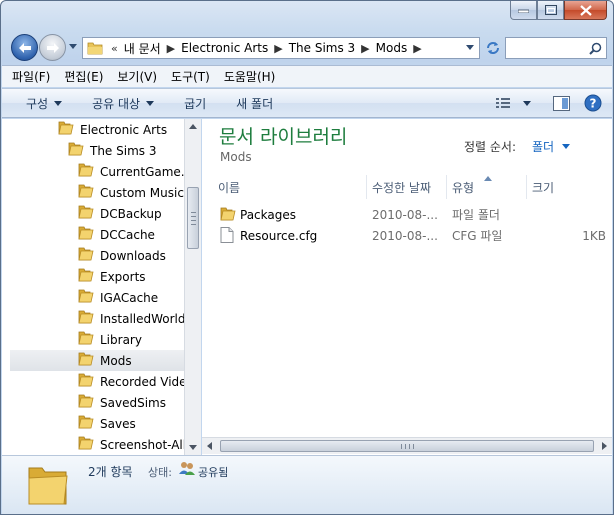  I want to click on arrange-by-dropdown: 폴더, so click(551, 146).